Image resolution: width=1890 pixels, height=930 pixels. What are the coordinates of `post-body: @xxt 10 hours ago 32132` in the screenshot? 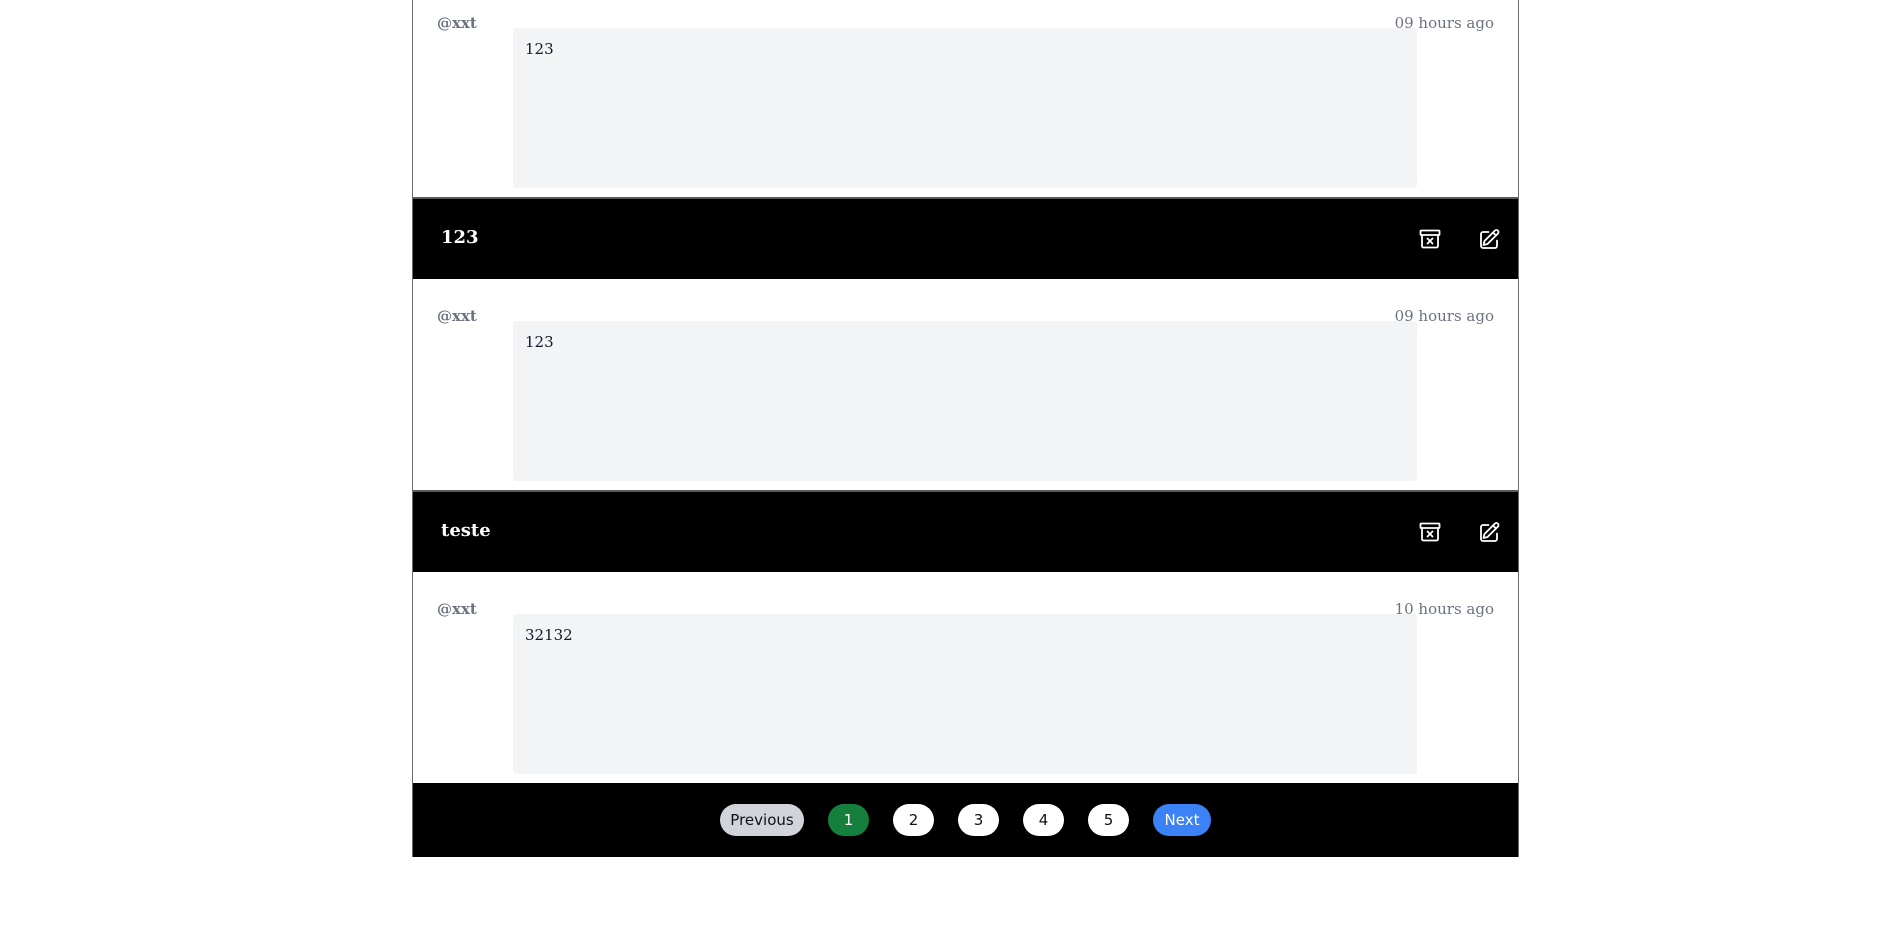 It's located at (965, 677).